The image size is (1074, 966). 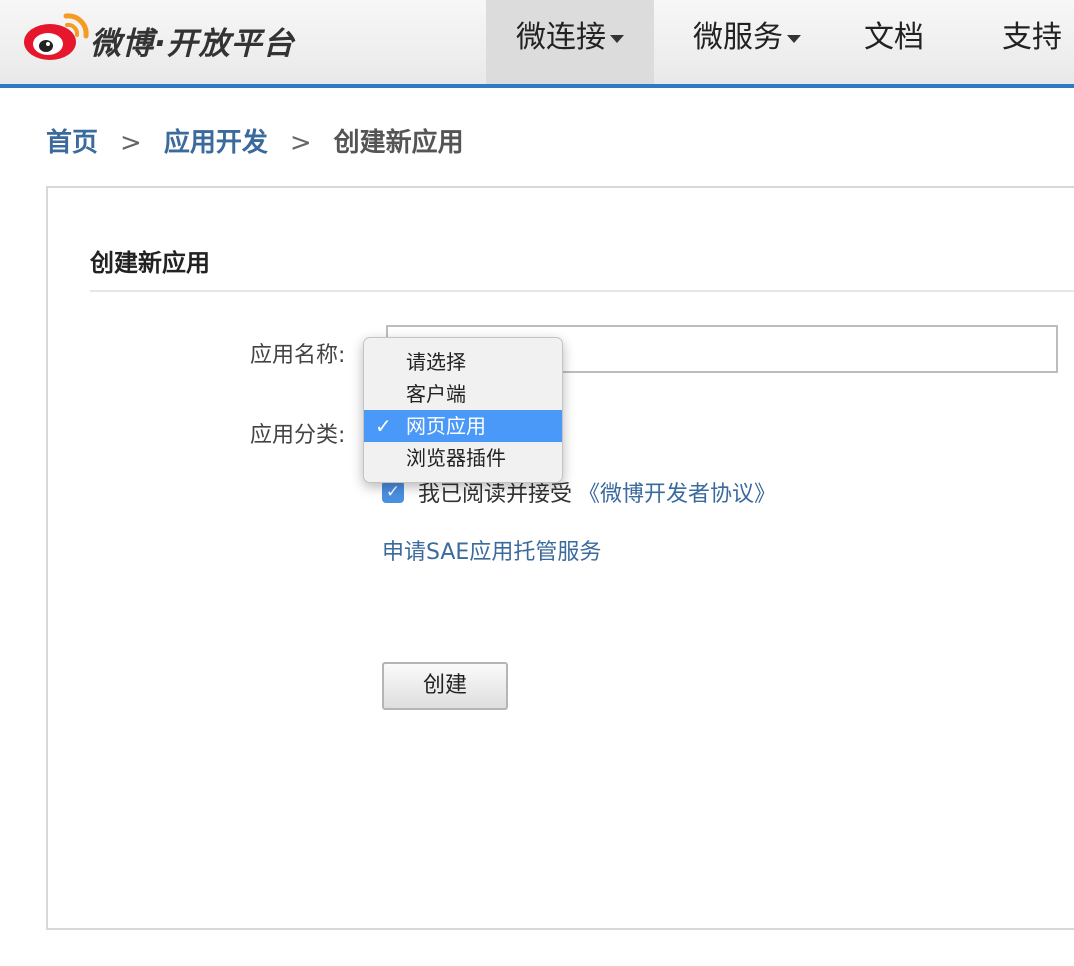 I want to click on breadcrumb-home-link: 首页, so click(x=72, y=143).